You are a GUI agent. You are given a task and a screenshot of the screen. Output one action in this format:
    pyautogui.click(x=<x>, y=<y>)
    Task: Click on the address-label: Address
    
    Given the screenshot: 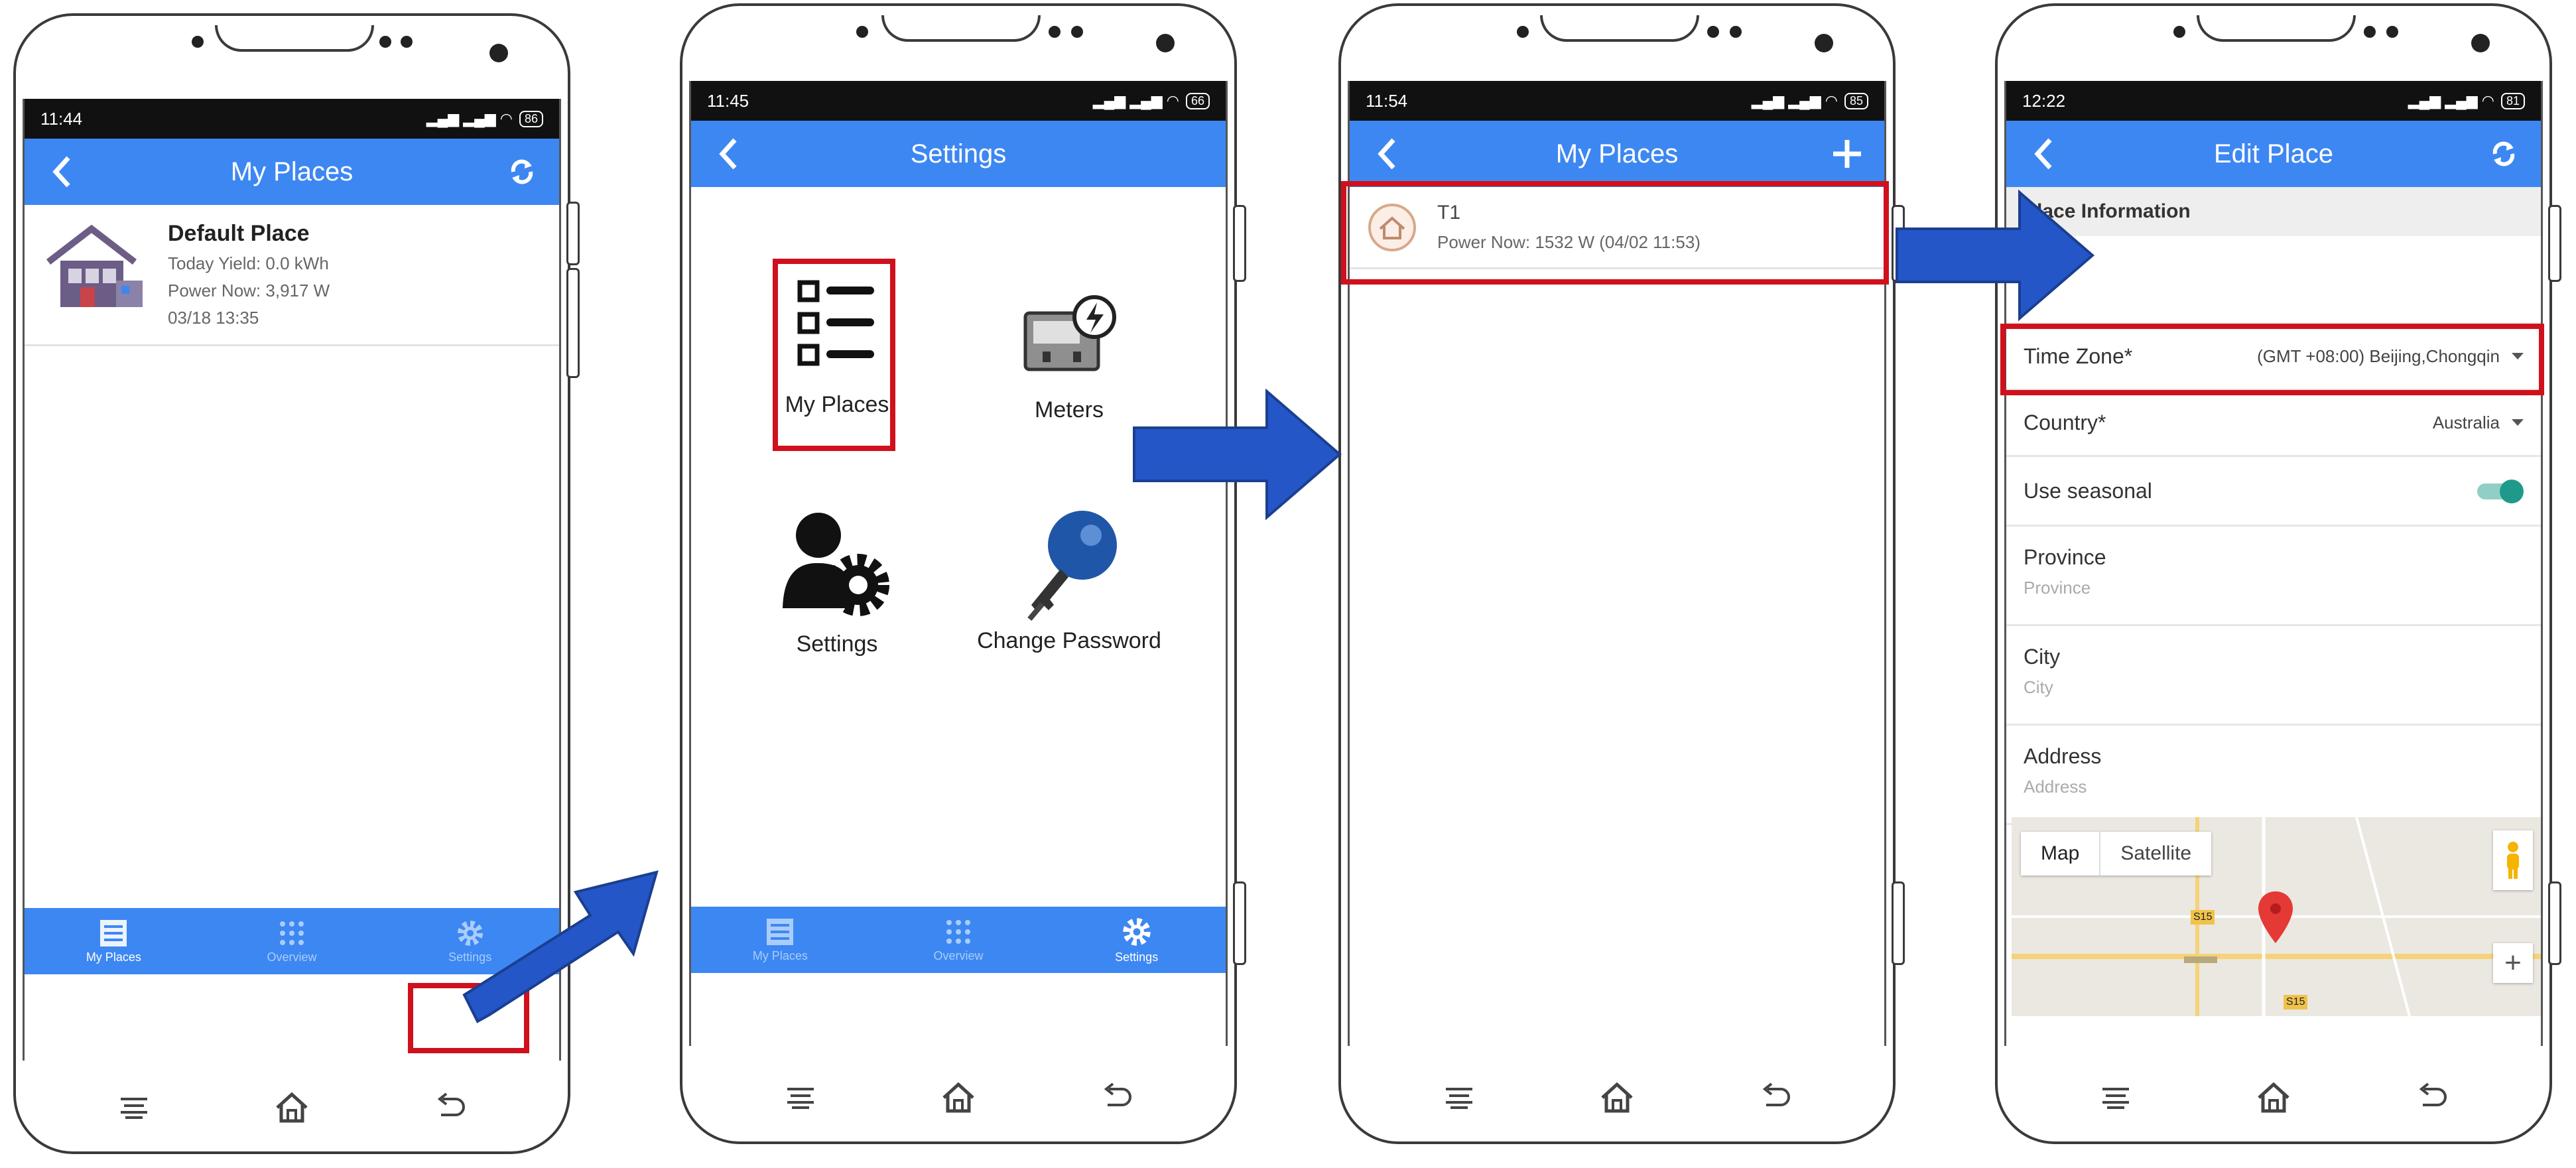 What is the action you would take?
    pyautogui.click(x=2063, y=756)
    